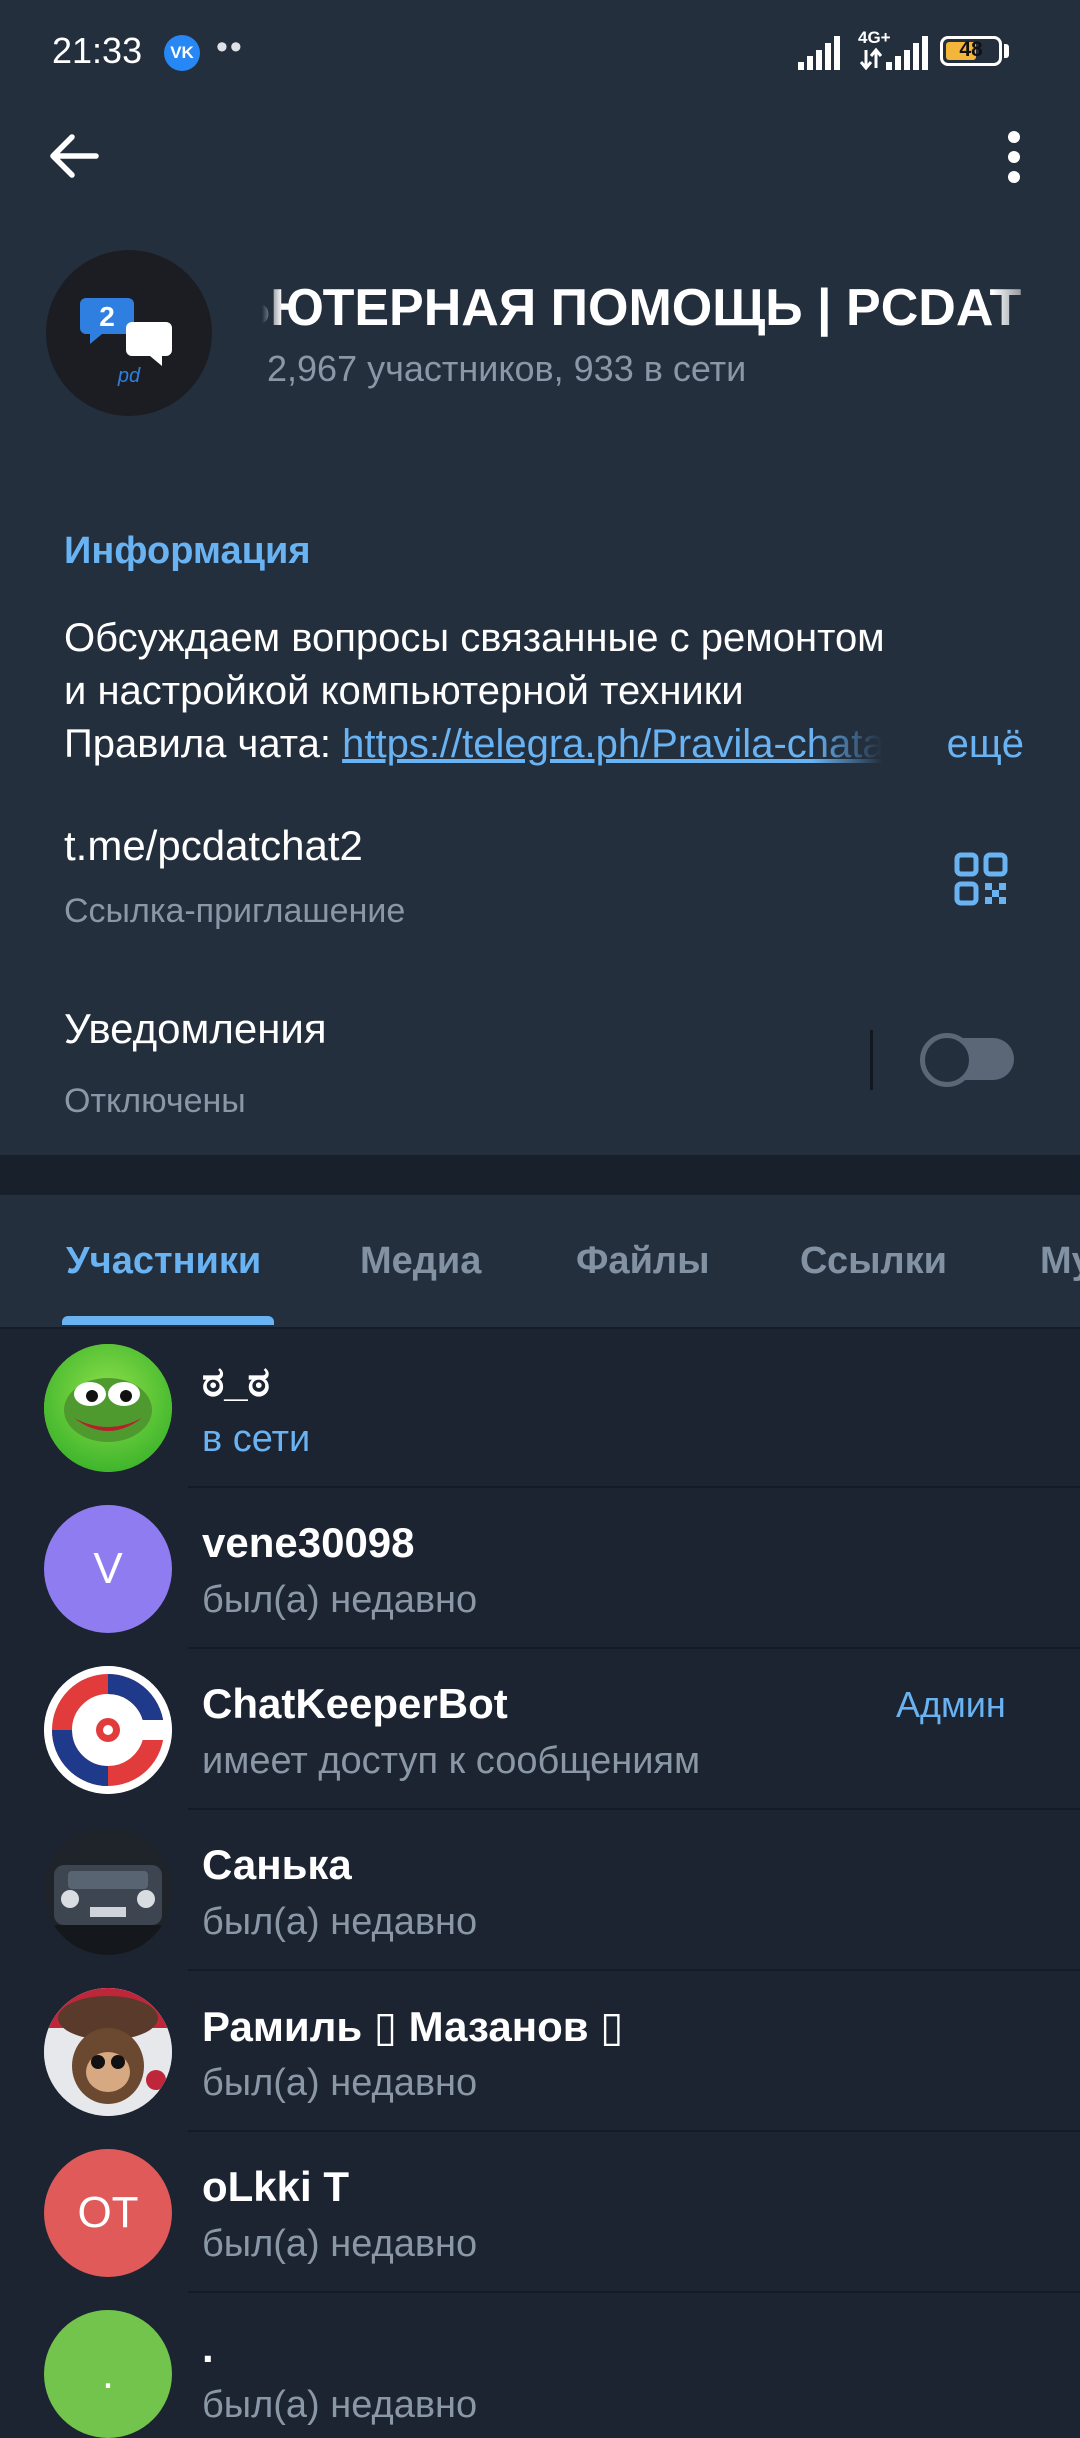  What do you see at coordinates (643, 1261) in the screenshot?
I see `tab-files: Файлы` at bounding box center [643, 1261].